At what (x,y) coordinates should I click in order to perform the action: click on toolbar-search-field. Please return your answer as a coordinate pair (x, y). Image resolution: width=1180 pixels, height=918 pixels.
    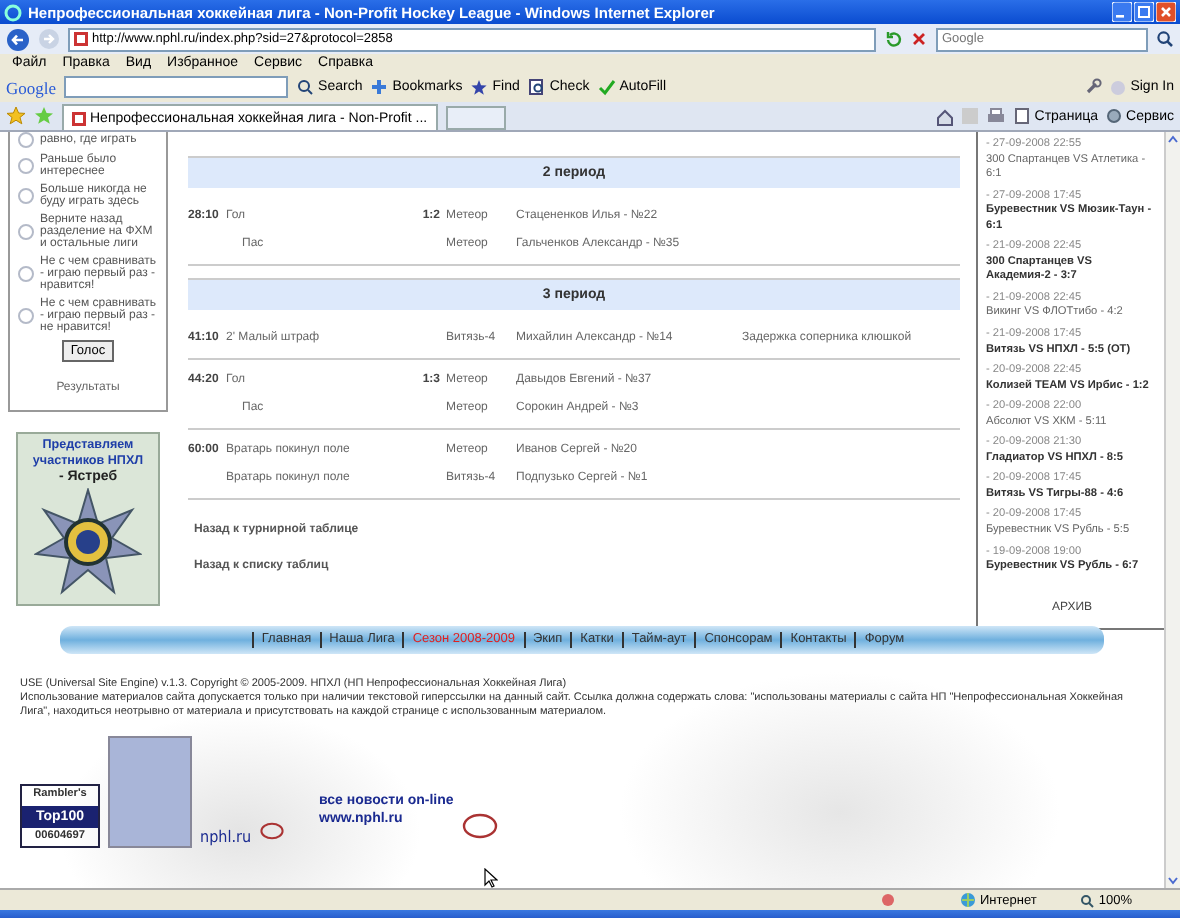
    Looking at the image, I should click on (176, 87).